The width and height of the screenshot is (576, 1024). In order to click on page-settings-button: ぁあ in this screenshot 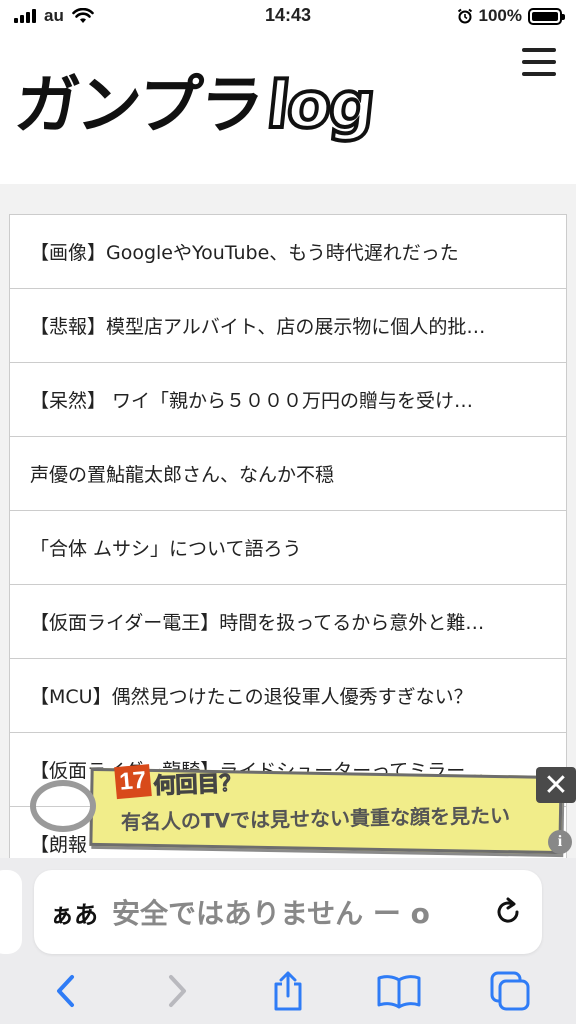, I will do `click(74, 912)`.